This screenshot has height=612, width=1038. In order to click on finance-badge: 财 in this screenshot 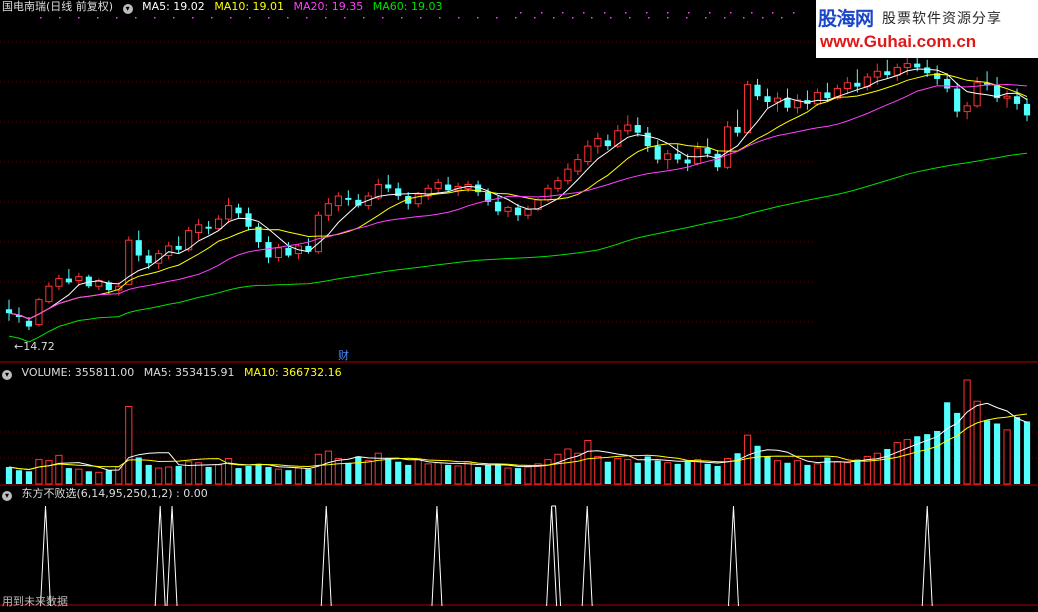, I will do `click(343, 355)`.